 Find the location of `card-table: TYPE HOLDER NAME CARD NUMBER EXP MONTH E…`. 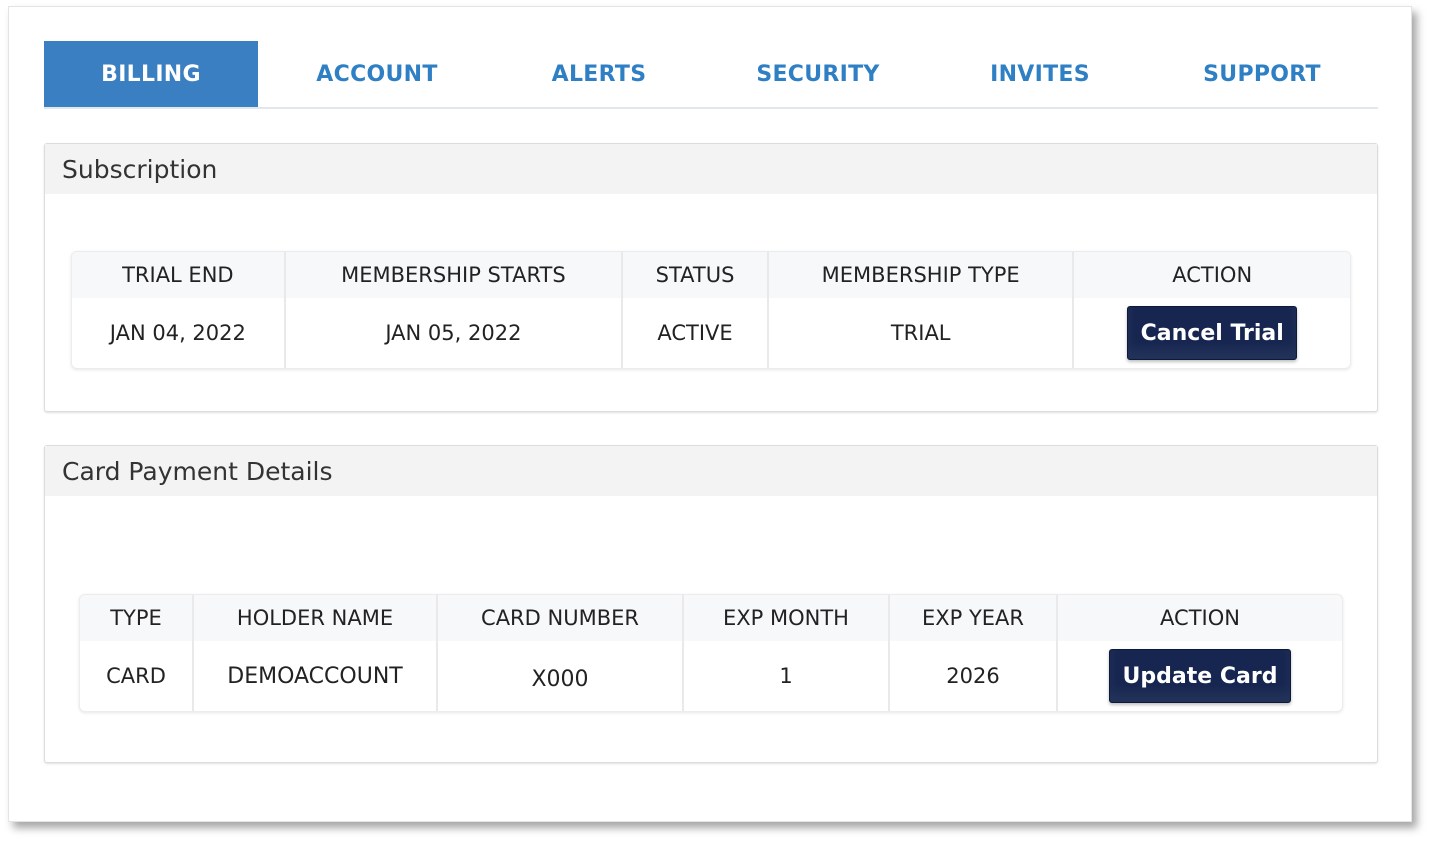

card-table: TYPE HOLDER NAME CARD NUMBER EXP MONTH E… is located at coordinates (711, 653).